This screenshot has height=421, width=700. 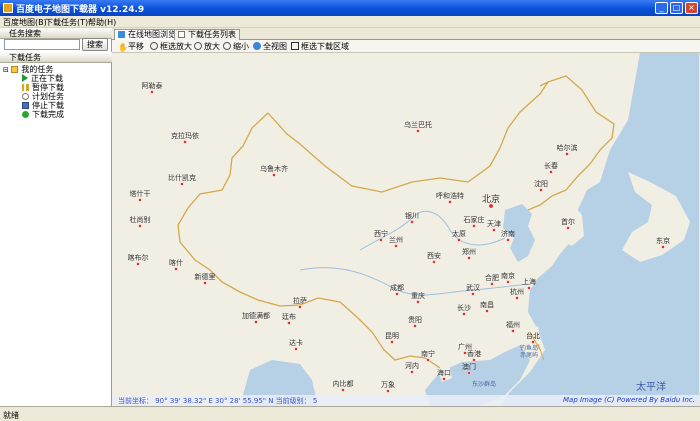 I want to click on city-label: 太原, so click(x=459, y=233).